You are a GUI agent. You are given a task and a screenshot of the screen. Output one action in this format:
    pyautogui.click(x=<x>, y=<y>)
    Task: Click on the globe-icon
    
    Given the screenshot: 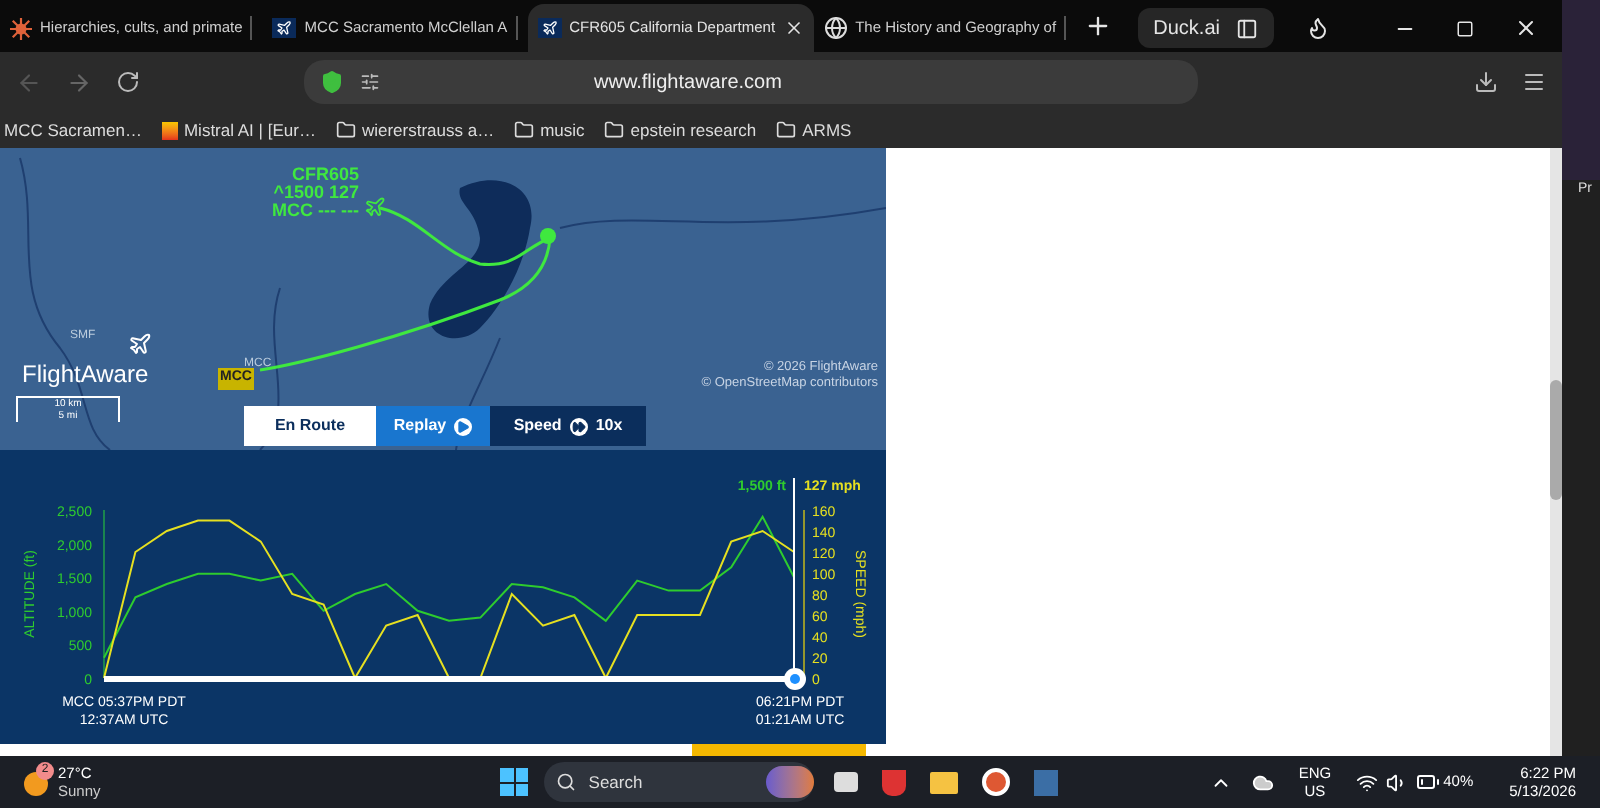 What is the action you would take?
    pyautogui.click(x=835, y=28)
    